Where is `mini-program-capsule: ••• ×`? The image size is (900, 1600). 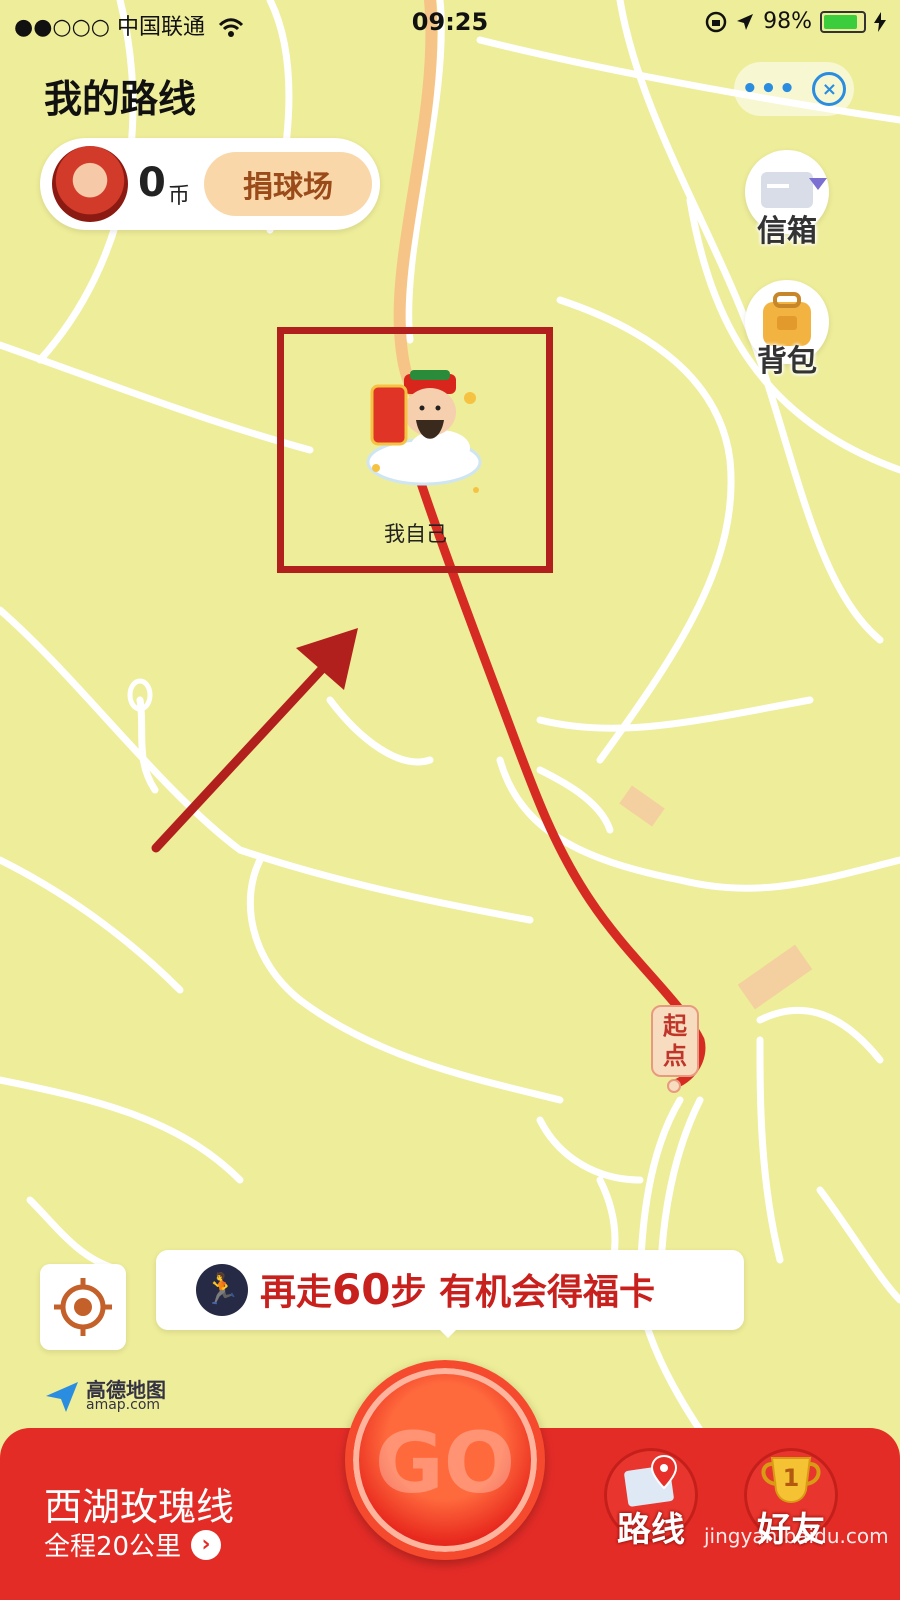 mini-program-capsule: ••• × is located at coordinates (794, 89).